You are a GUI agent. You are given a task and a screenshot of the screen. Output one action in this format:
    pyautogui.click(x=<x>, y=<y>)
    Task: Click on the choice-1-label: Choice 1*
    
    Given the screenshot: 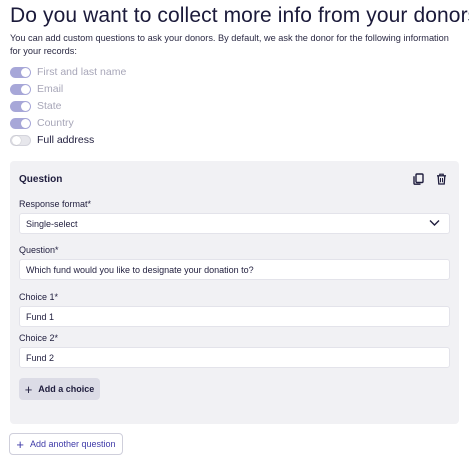 What is the action you would take?
    pyautogui.click(x=39, y=297)
    